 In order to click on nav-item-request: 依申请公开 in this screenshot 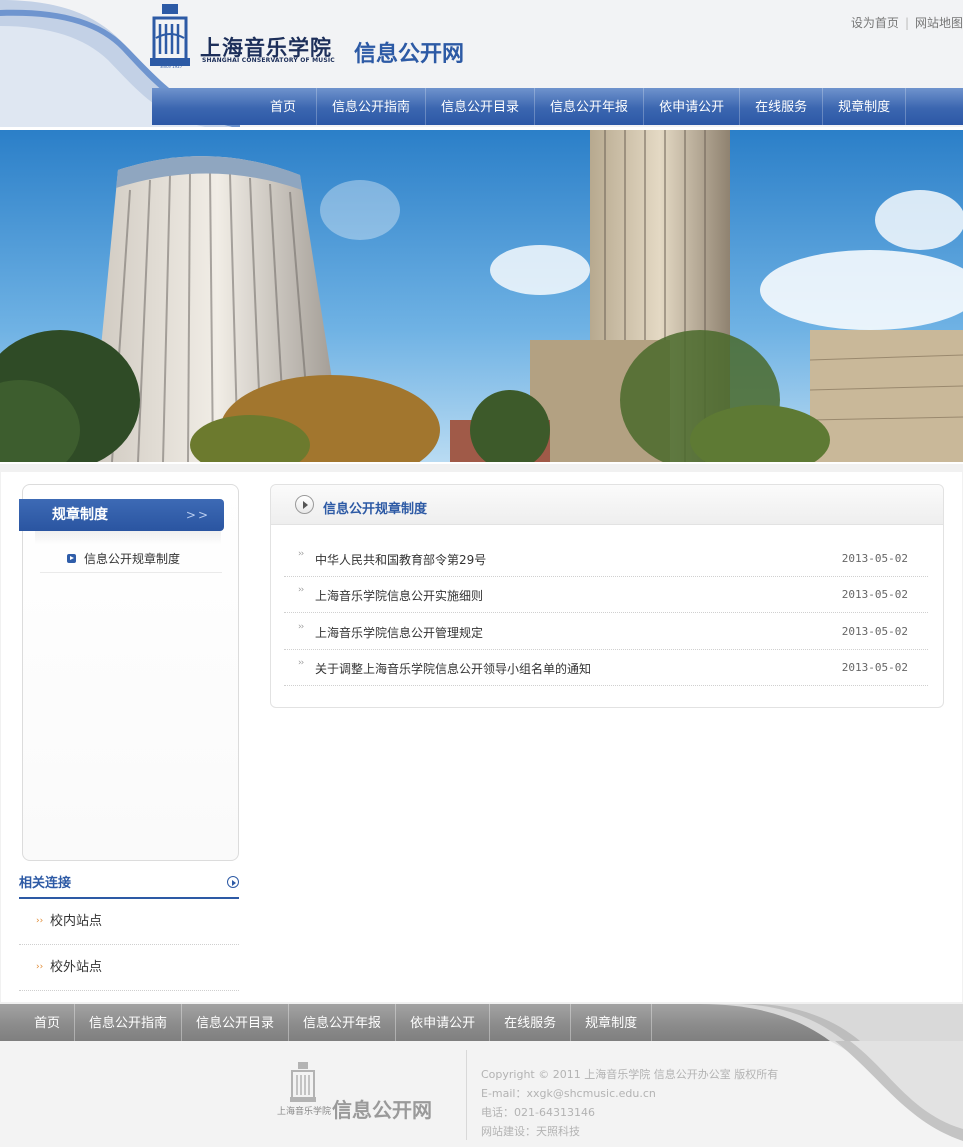, I will do `click(692, 106)`.